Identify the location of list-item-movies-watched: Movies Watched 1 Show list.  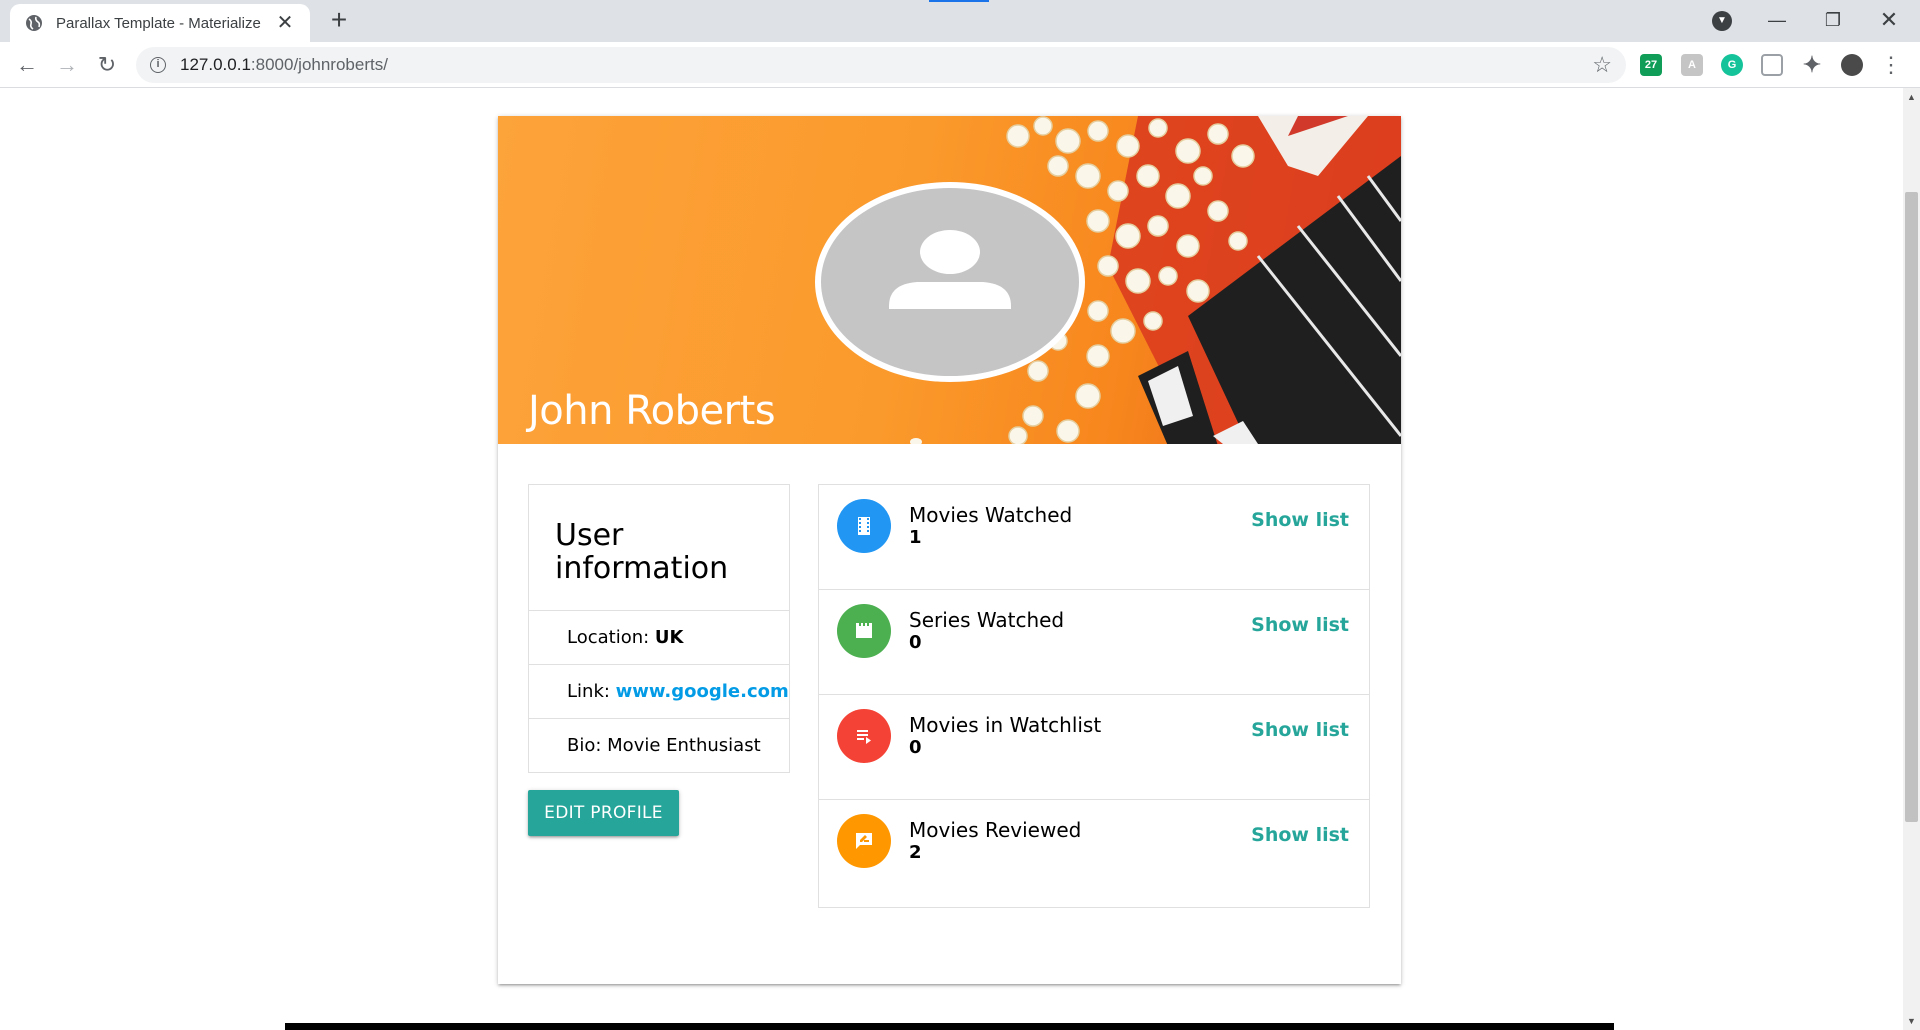
(1094, 537).